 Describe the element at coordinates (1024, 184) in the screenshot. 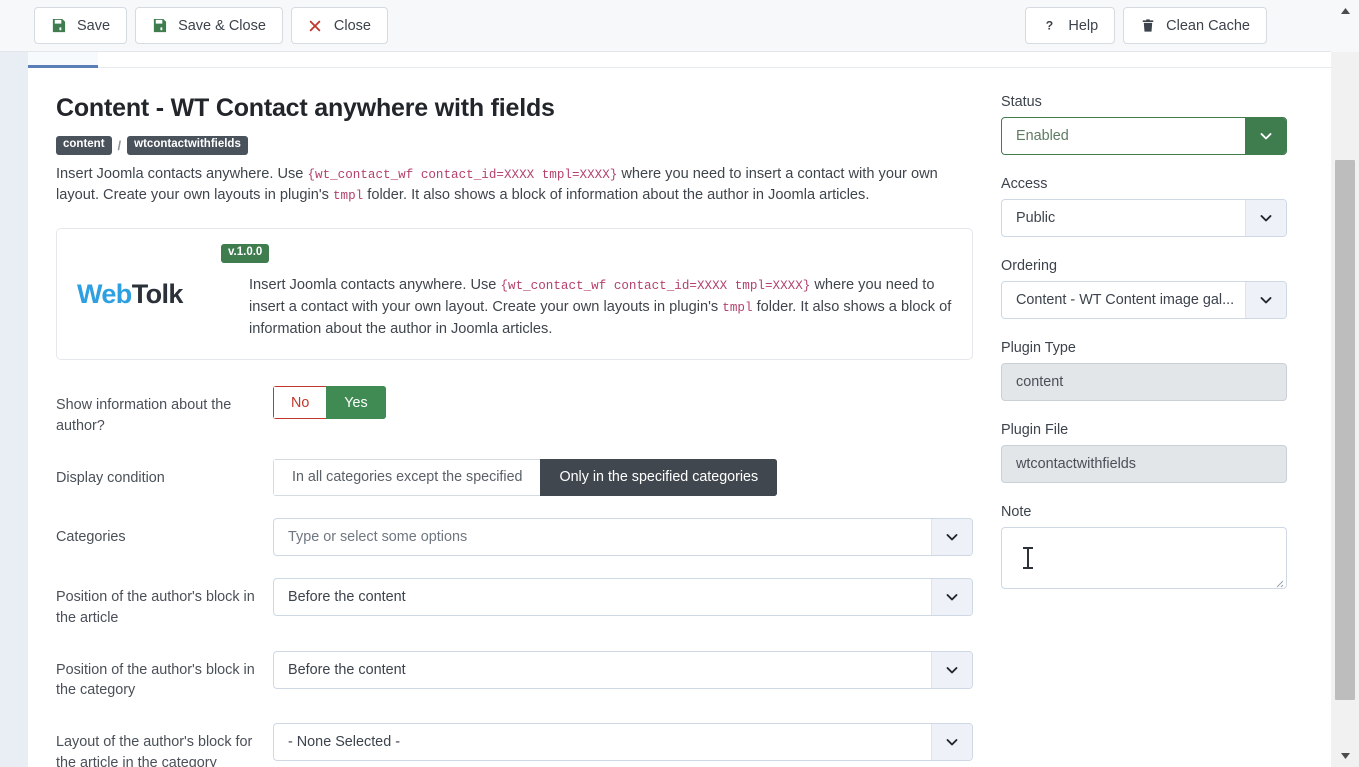

I see `access-label: Access` at that location.